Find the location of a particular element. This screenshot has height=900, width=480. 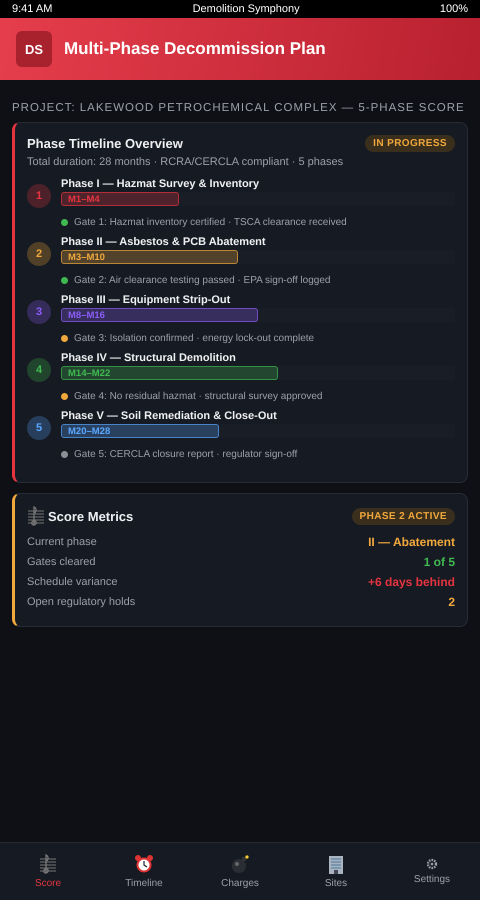

phase-number: 2 is located at coordinates (39, 254).